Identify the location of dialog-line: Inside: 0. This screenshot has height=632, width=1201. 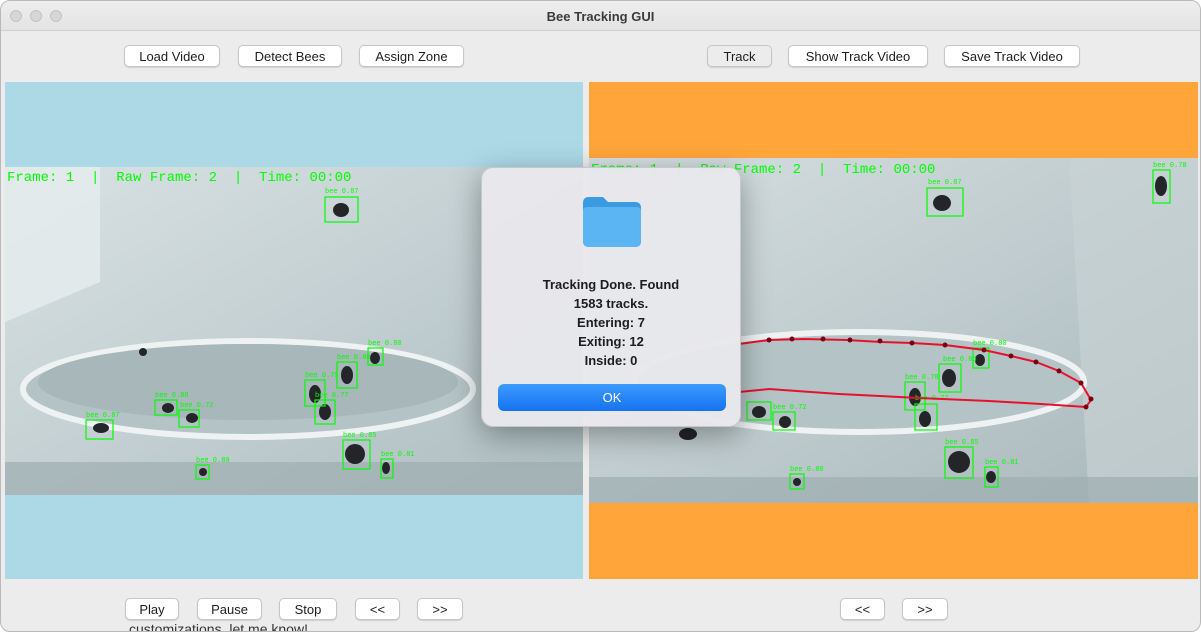
(611, 360).